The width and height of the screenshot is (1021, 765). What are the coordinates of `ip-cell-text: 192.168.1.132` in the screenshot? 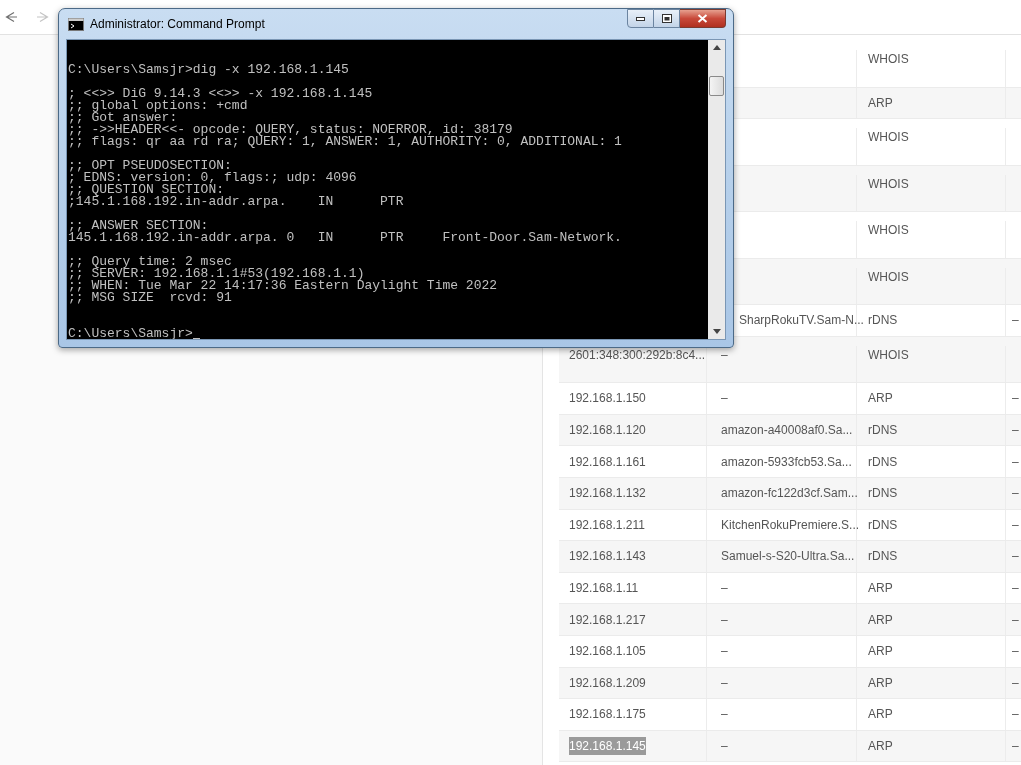 It's located at (607, 494).